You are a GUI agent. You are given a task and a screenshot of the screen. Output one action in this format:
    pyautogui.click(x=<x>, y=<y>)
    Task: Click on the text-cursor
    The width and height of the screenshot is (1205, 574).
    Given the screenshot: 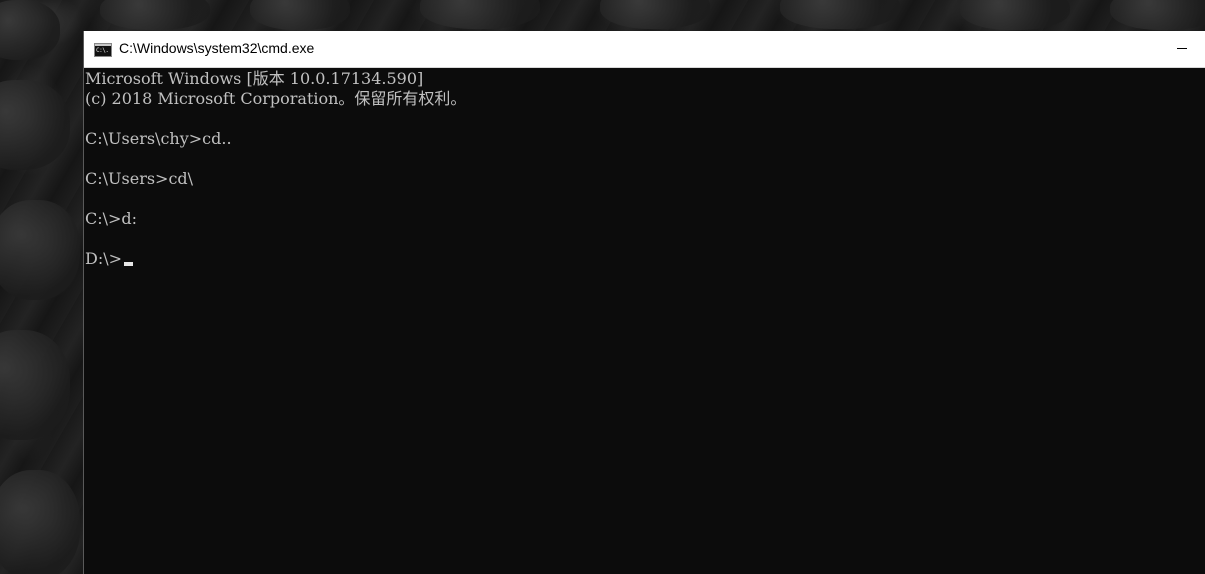 What is the action you would take?
    pyautogui.click(x=129, y=264)
    